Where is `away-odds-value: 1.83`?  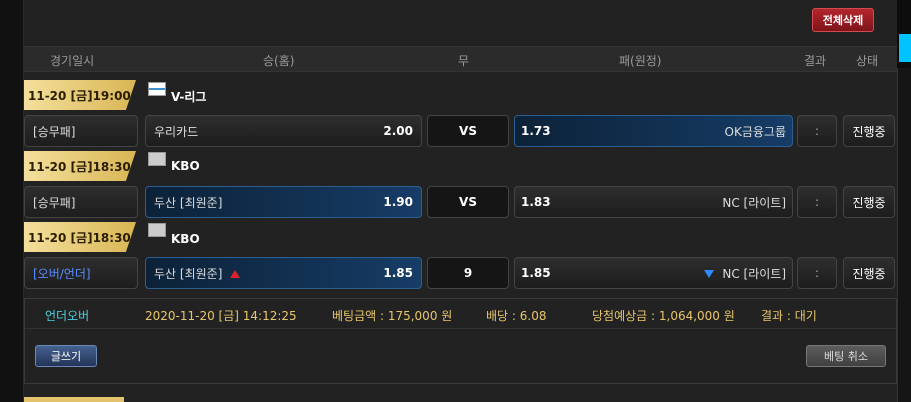 away-odds-value: 1.83 is located at coordinates (536, 202).